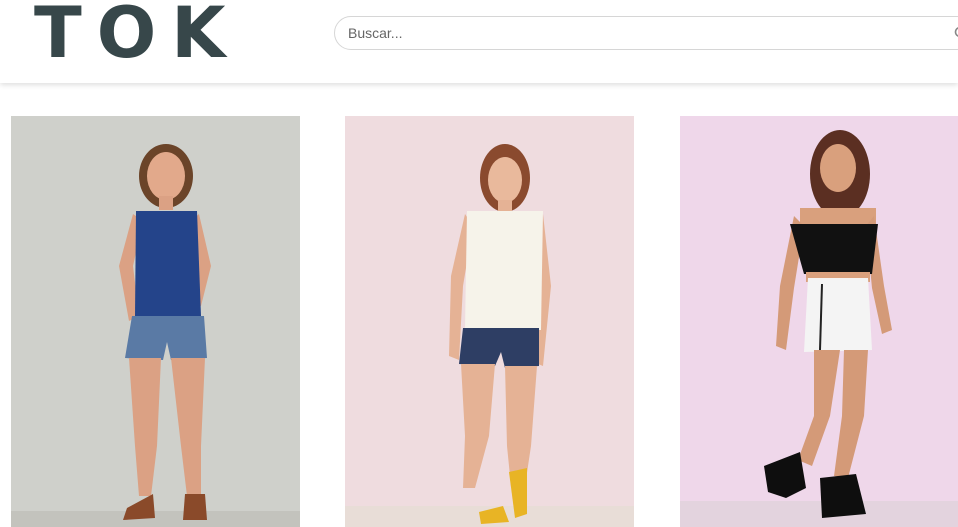  What do you see at coordinates (638, 33) in the screenshot?
I see `search-input` at bounding box center [638, 33].